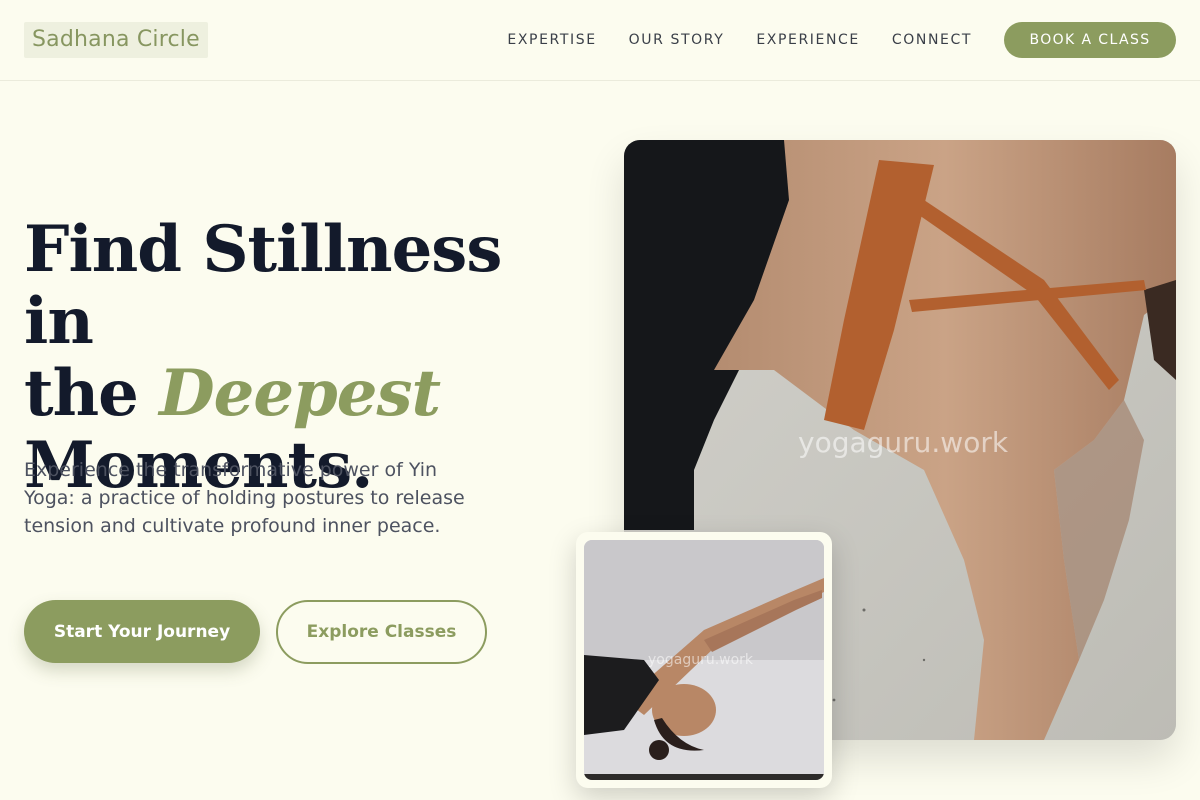 Image resolution: width=1200 pixels, height=800 pixels. Describe the element at coordinates (1090, 40) in the screenshot. I see `book-a-class-button: BOOK A CLASS` at that location.